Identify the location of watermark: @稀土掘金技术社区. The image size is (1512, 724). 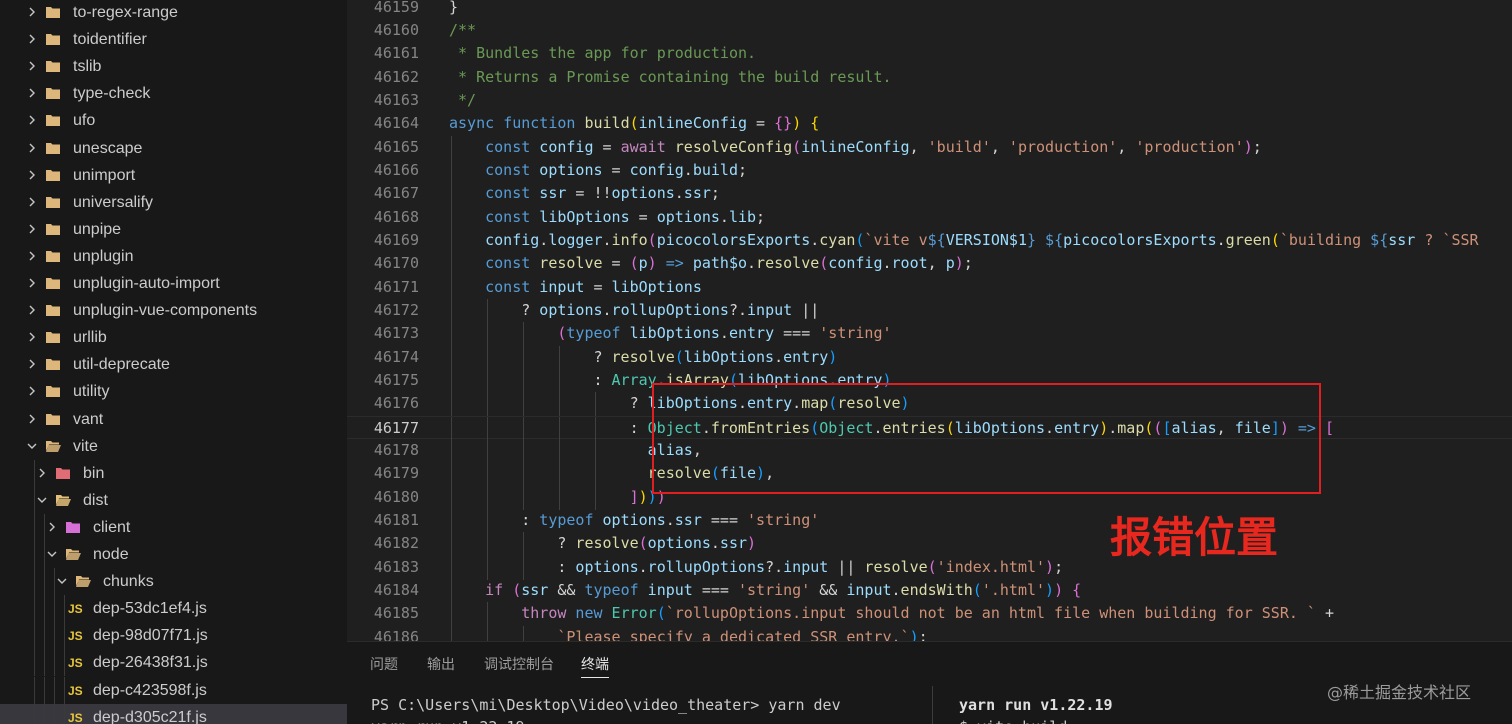
(1399, 692).